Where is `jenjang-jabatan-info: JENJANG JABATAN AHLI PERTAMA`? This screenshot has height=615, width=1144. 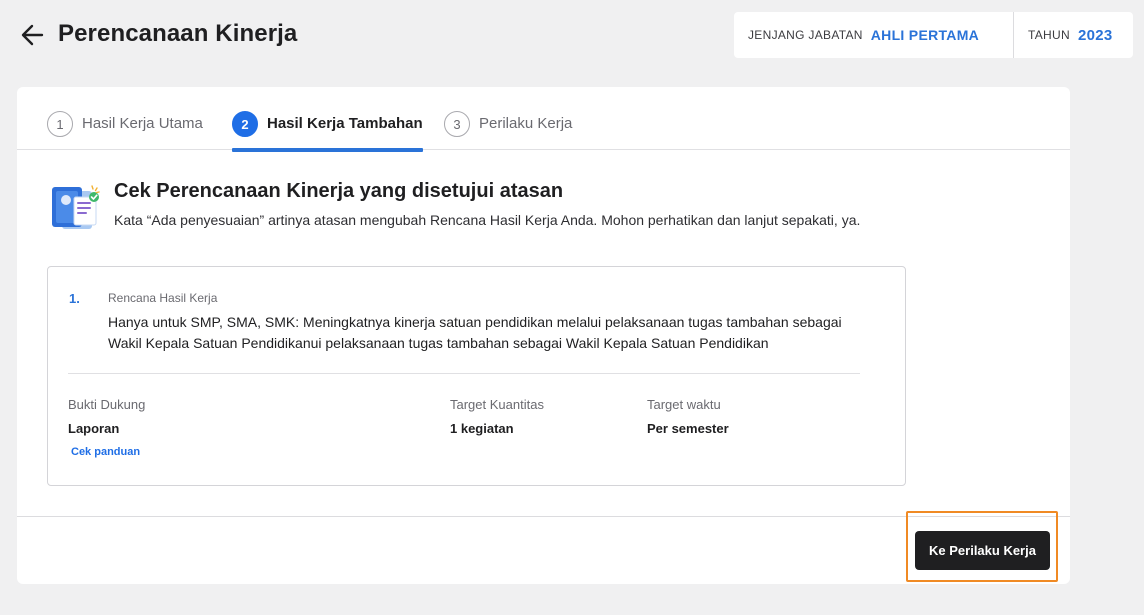
jenjang-jabatan-info: JENJANG JABATAN AHLI PERTAMA is located at coordinates (874, 35).